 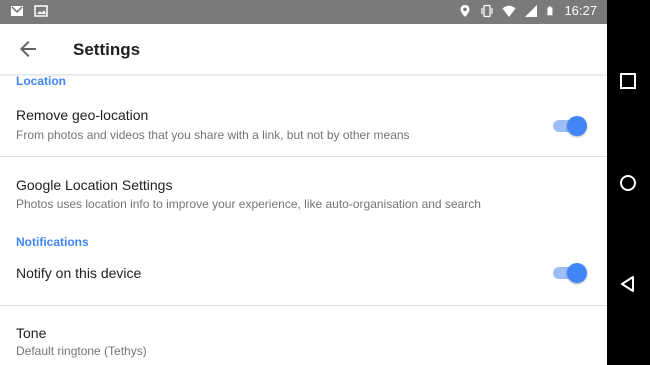 What do you see at coordinates (52, 242) in the screenshot?
I see `section-header-notifications: Notifications` at bounding box center [52, 242].